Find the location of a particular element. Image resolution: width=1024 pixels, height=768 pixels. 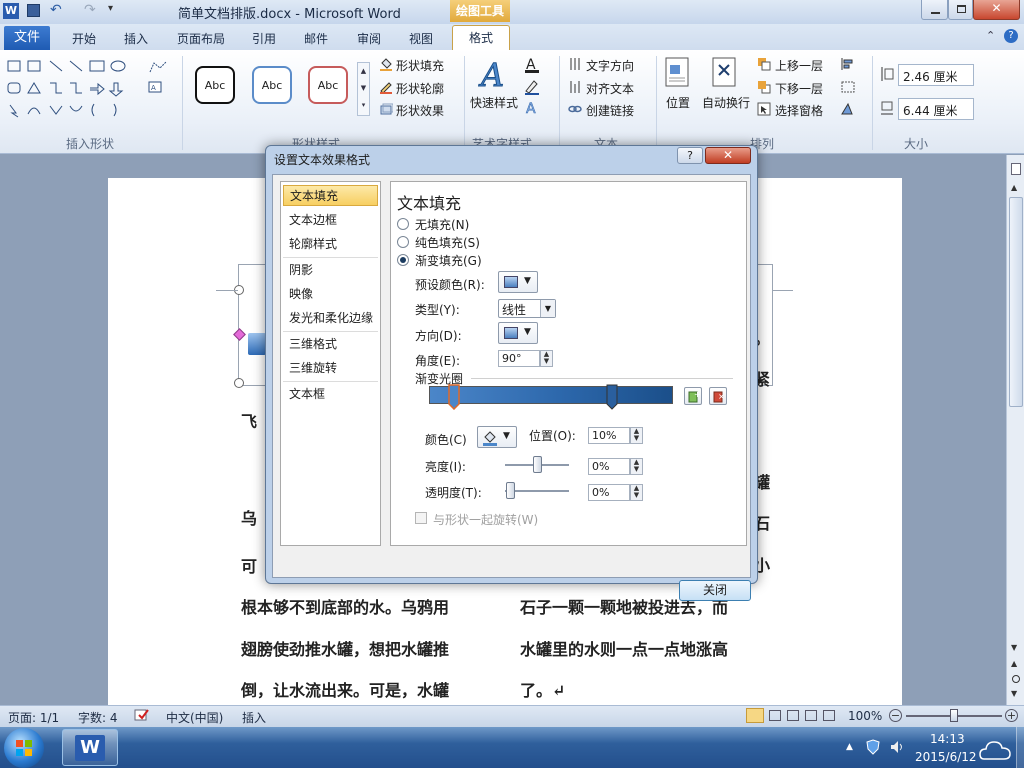

nav-outline-style: 轮廓样式 is located at coordinates (330, 244).